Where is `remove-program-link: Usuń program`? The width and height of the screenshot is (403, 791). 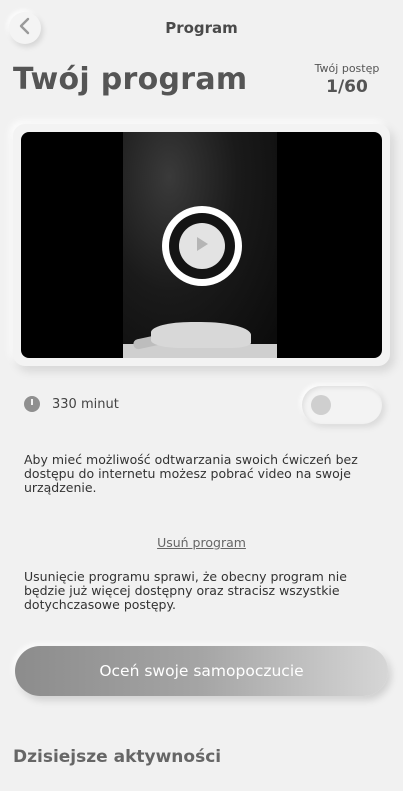 remove-program-link: Usuń program is located at coordinates (201, 542).